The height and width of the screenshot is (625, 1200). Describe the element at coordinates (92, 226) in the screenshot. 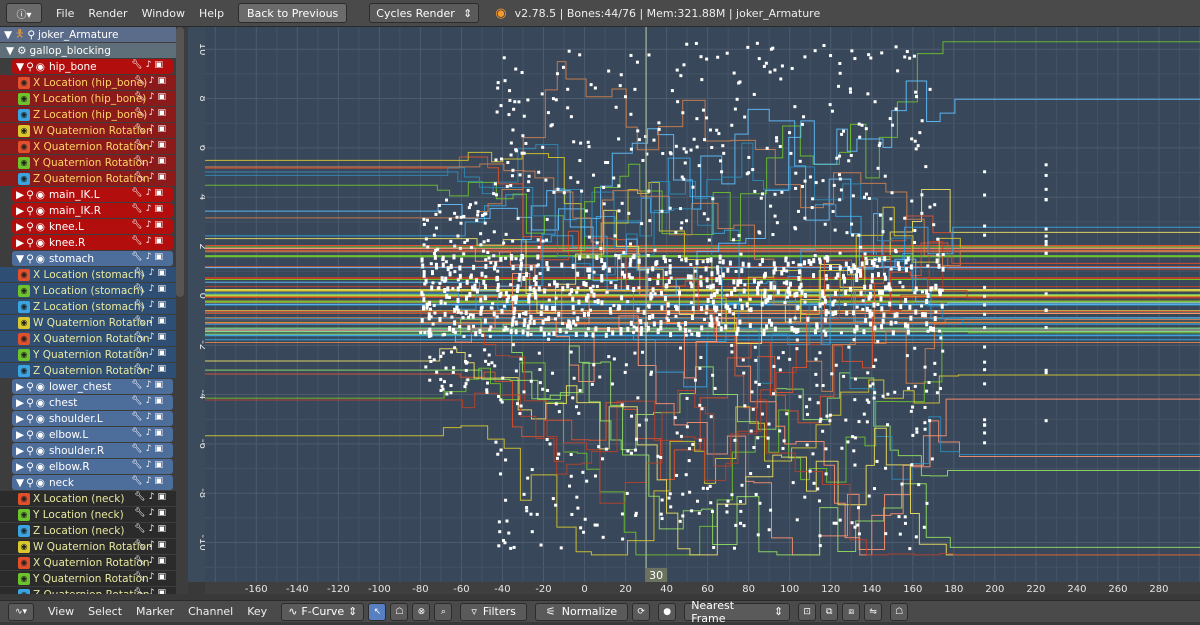

I see `channel-bone-row: ▶ ⚲ ◉ knee.L 🔧︎ ♪ ▣` at that location.